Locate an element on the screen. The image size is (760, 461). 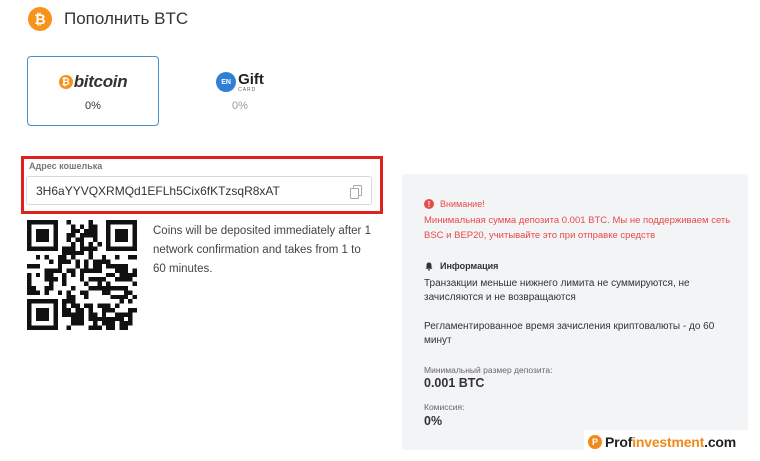
min-deposit-label: Минимальный размер депозита: is located at coordinates (488, 370).